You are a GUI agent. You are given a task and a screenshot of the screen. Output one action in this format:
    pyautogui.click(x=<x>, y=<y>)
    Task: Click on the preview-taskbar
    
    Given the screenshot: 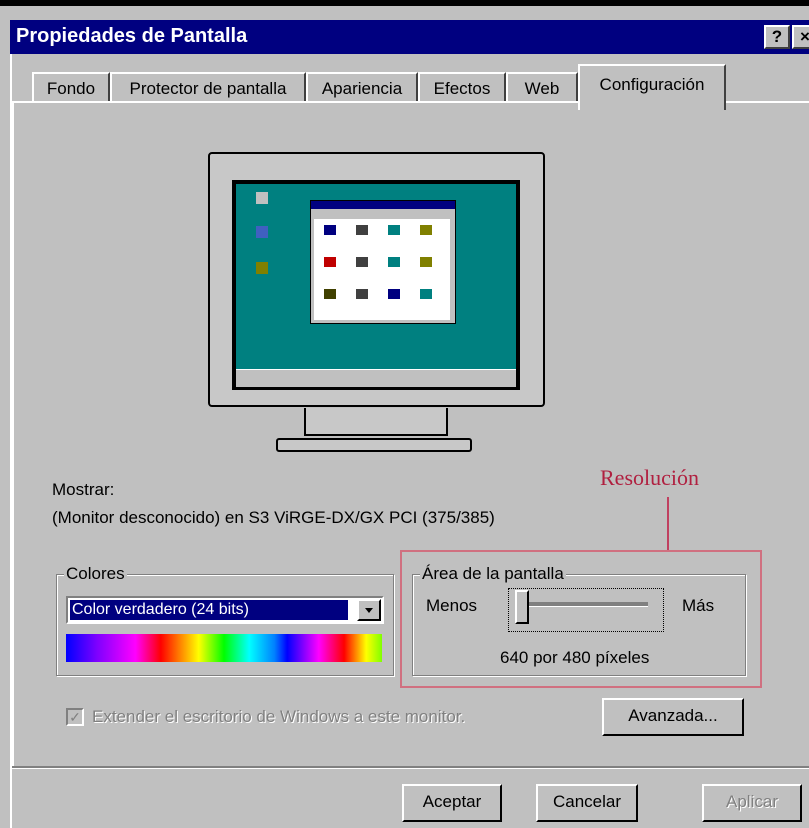 What is the action you would take?
    pyautogui.click(x=376, y=378)
    